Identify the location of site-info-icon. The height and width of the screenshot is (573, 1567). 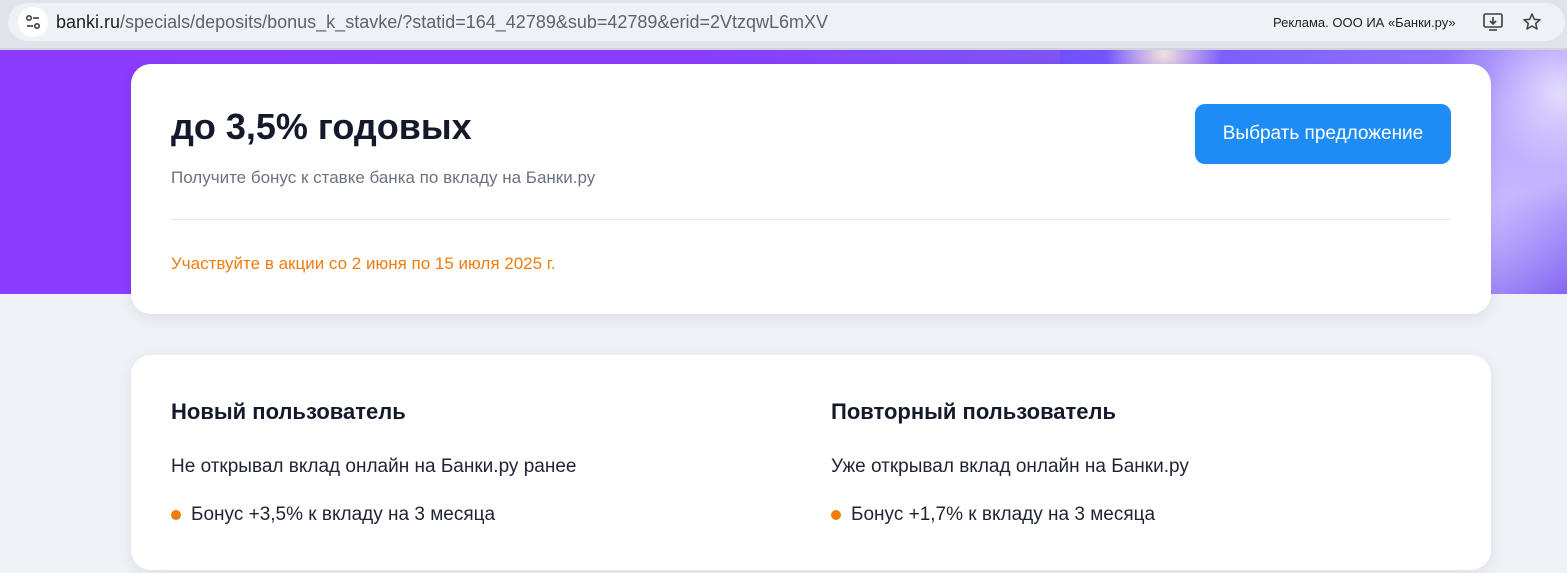
(33, 22).